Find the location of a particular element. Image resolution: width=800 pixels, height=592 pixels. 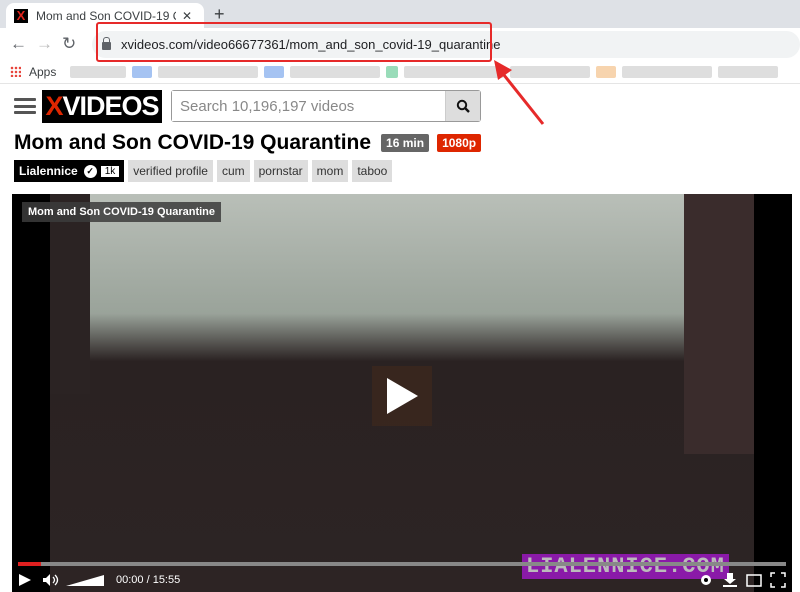

tag-link: verified profile is located at coordinates (170, 171).